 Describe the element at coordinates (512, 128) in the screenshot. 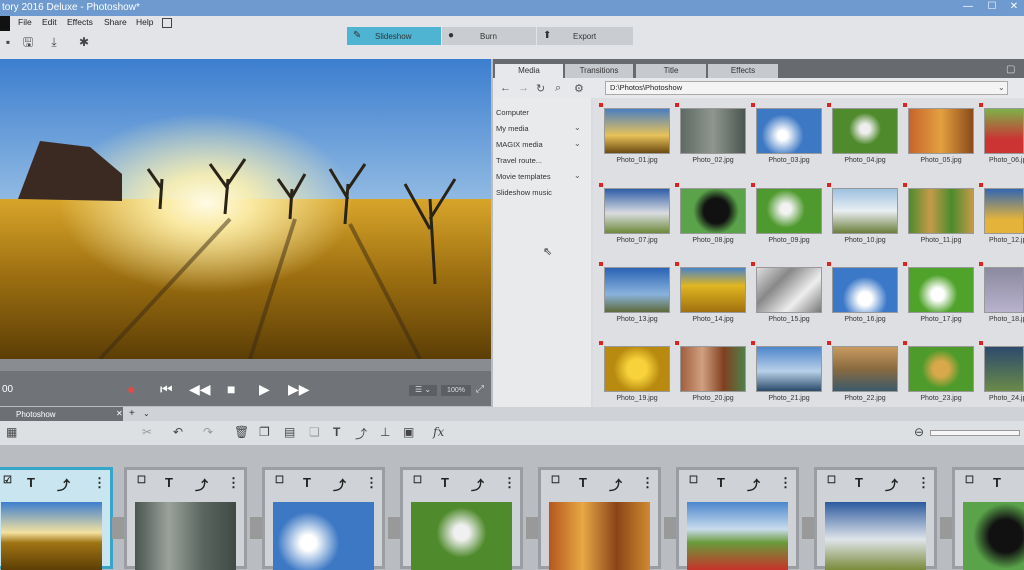

I see `tree-item-my-media: My media` at that location.